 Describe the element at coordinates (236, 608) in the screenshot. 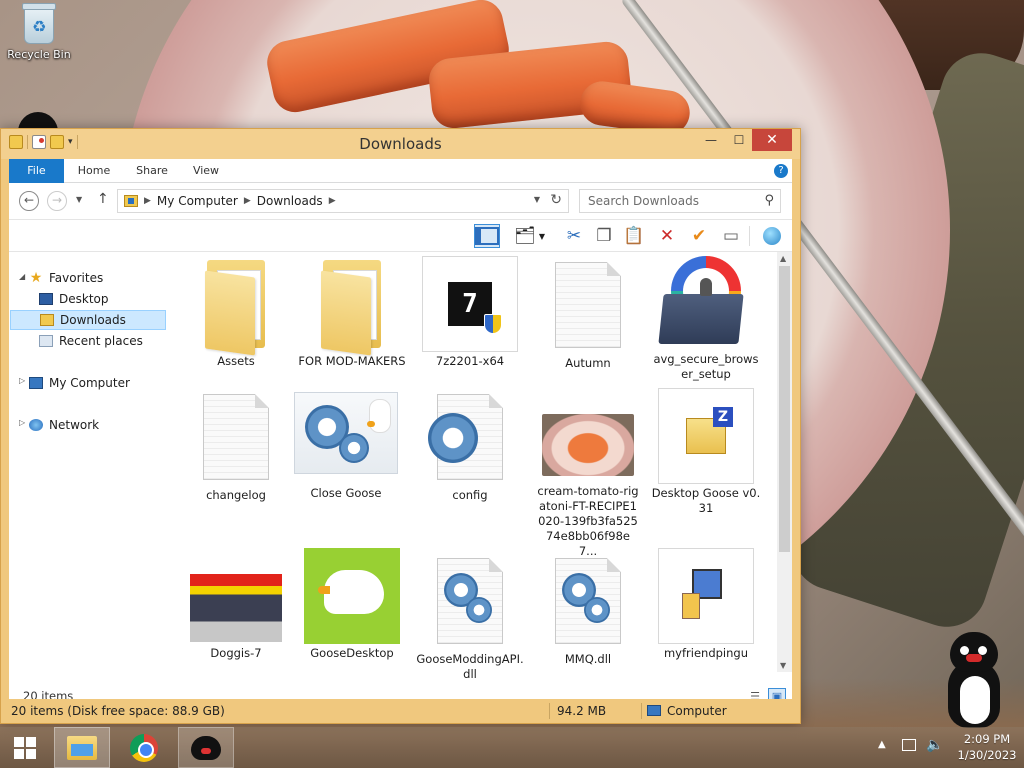

I see `image-thumbnail` at that location.